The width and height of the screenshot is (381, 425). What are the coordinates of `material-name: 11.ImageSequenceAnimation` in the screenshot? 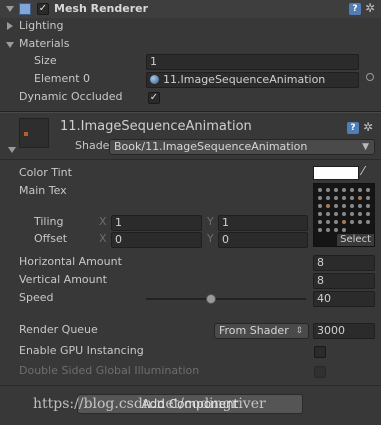 It's located at (156, 126).